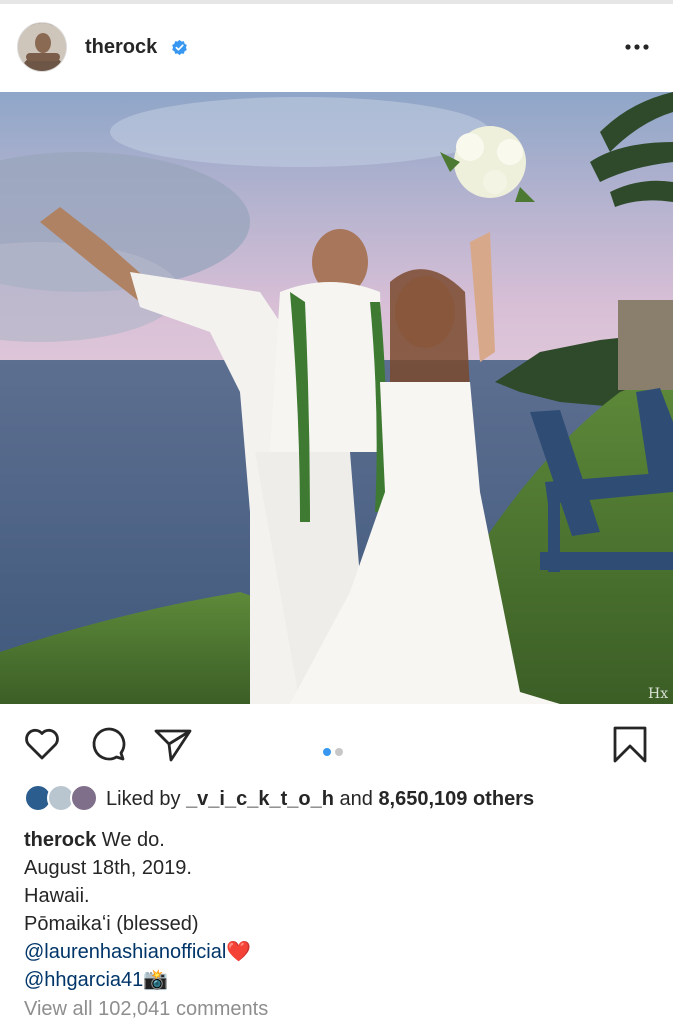 This screenshot has height=1024, width=673. Describe the element at coordinates (60, 840) in the screenshot. I see `caption-username: therock` at that location.